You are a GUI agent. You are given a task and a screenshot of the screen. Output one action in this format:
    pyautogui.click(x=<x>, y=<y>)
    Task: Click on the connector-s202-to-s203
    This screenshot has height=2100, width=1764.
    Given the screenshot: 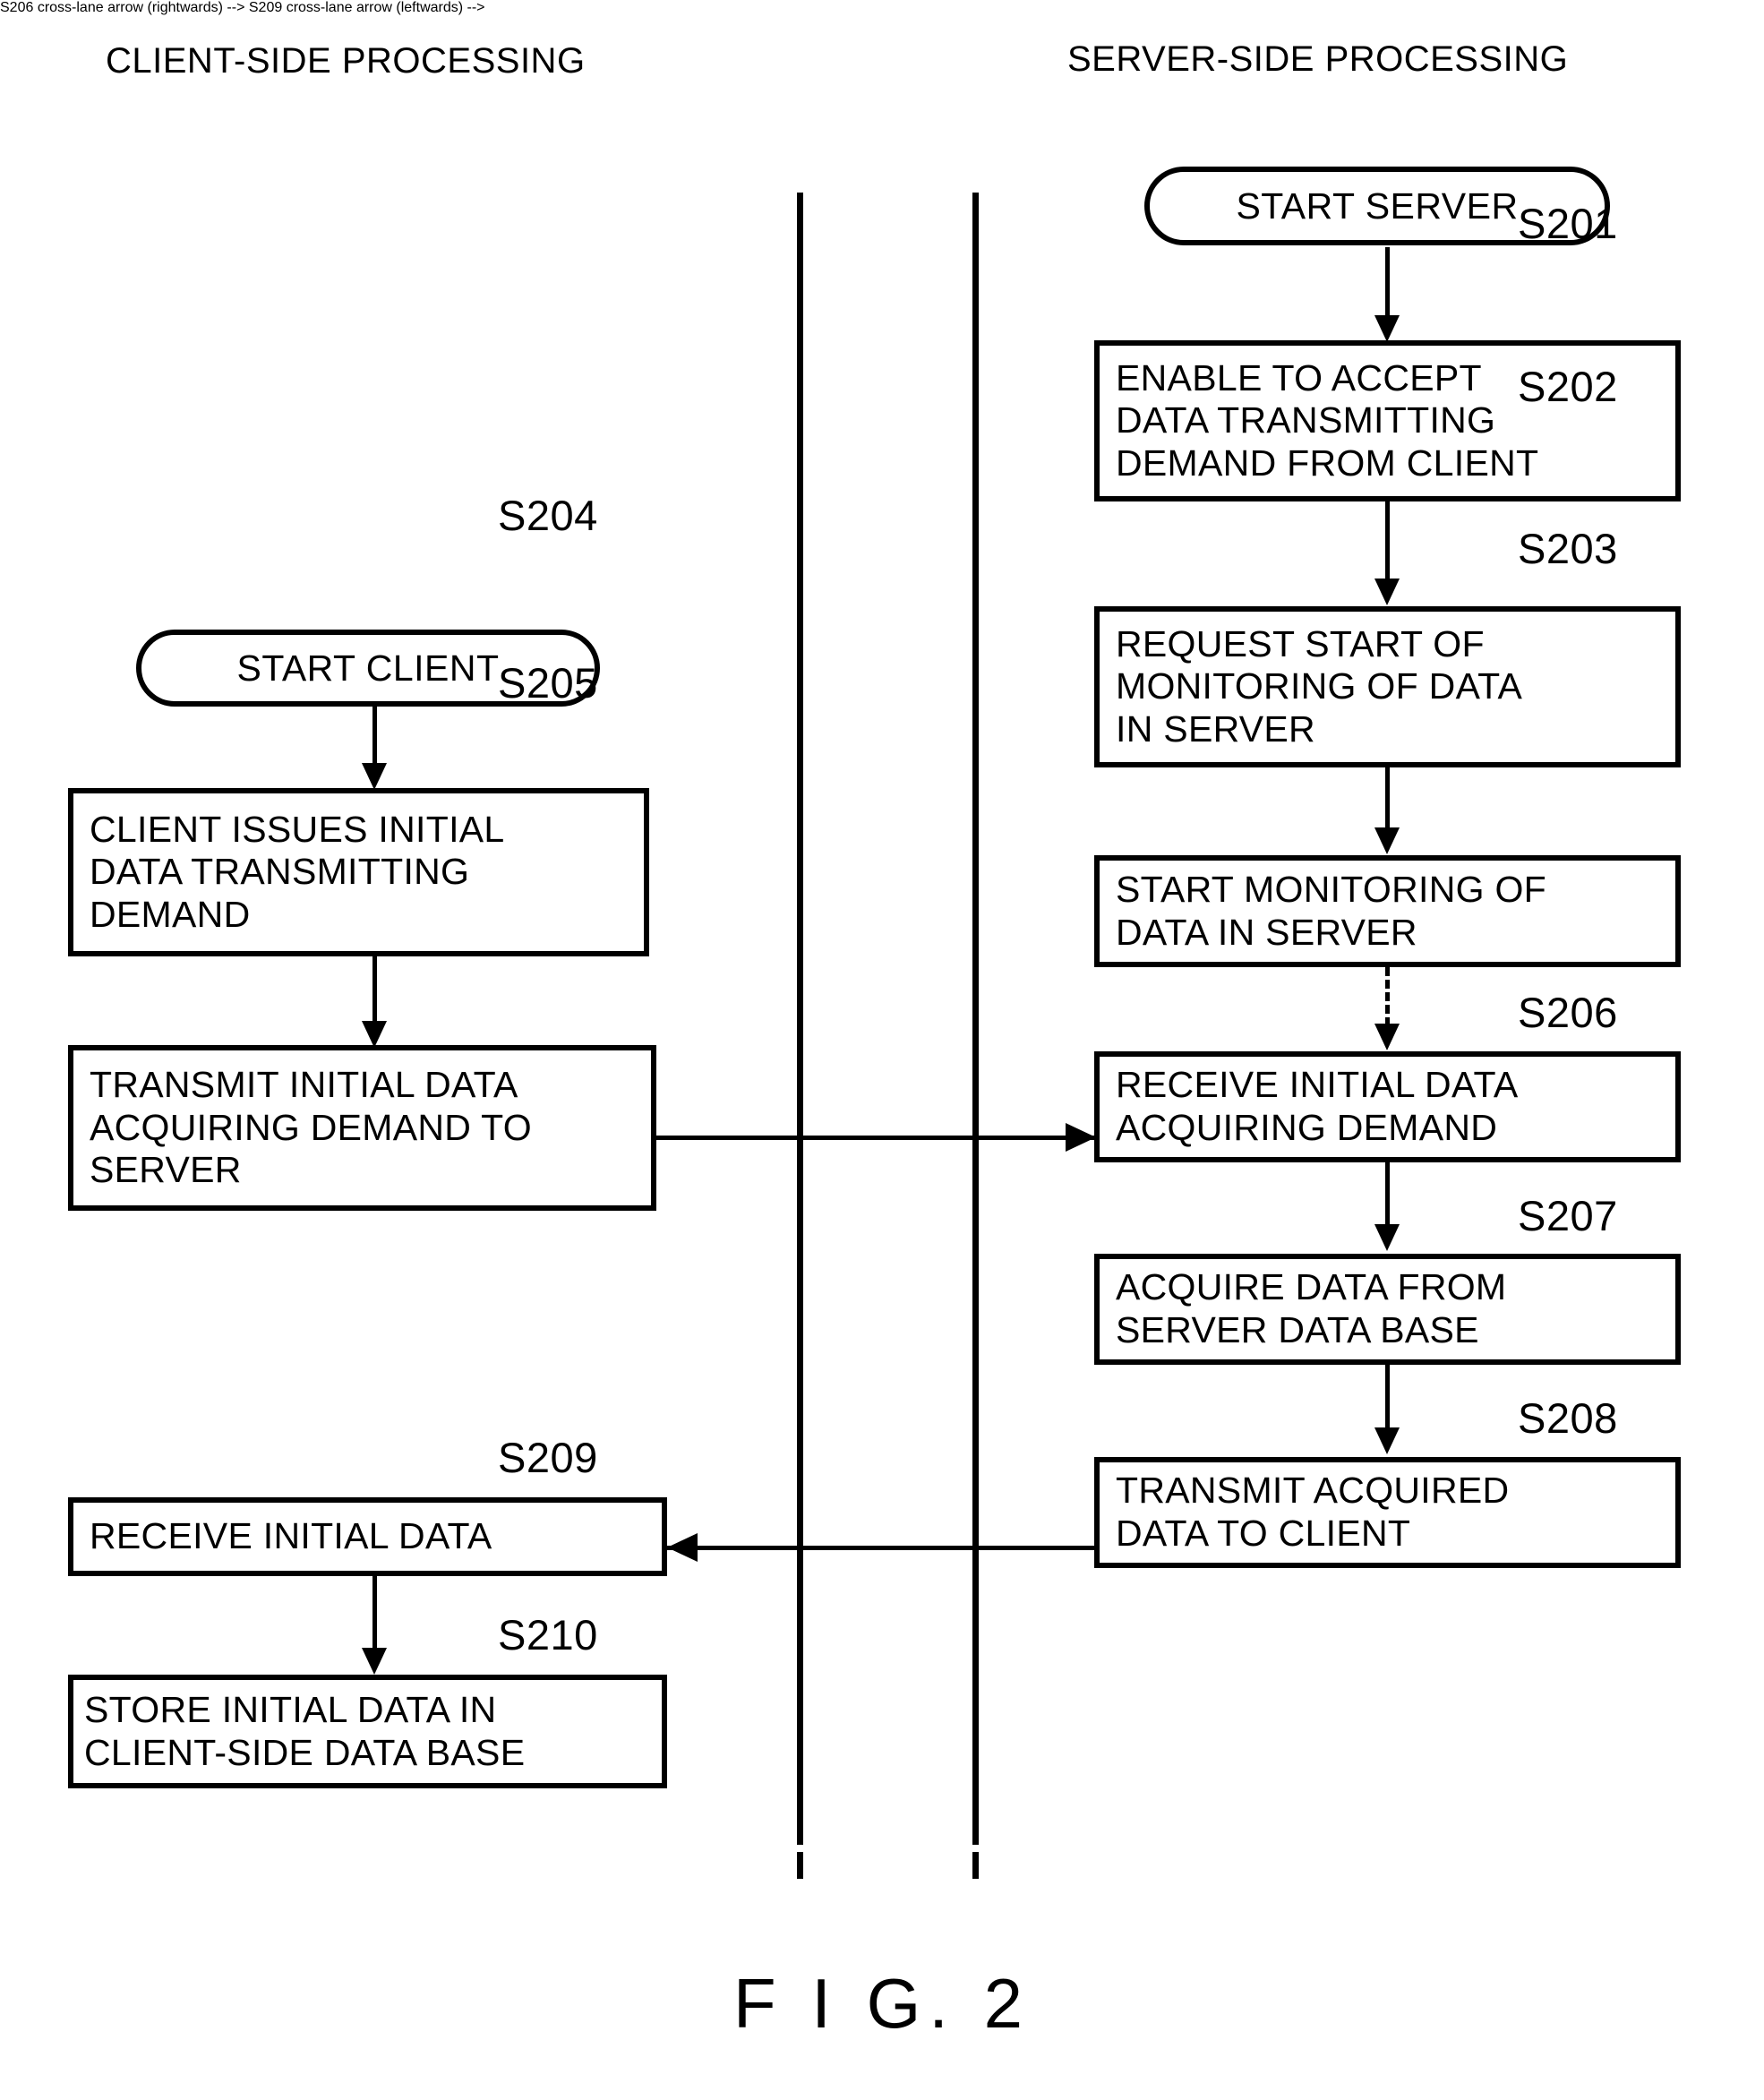 What is the action you would take?
    pyautogui.click(x=1387, y=798)
    